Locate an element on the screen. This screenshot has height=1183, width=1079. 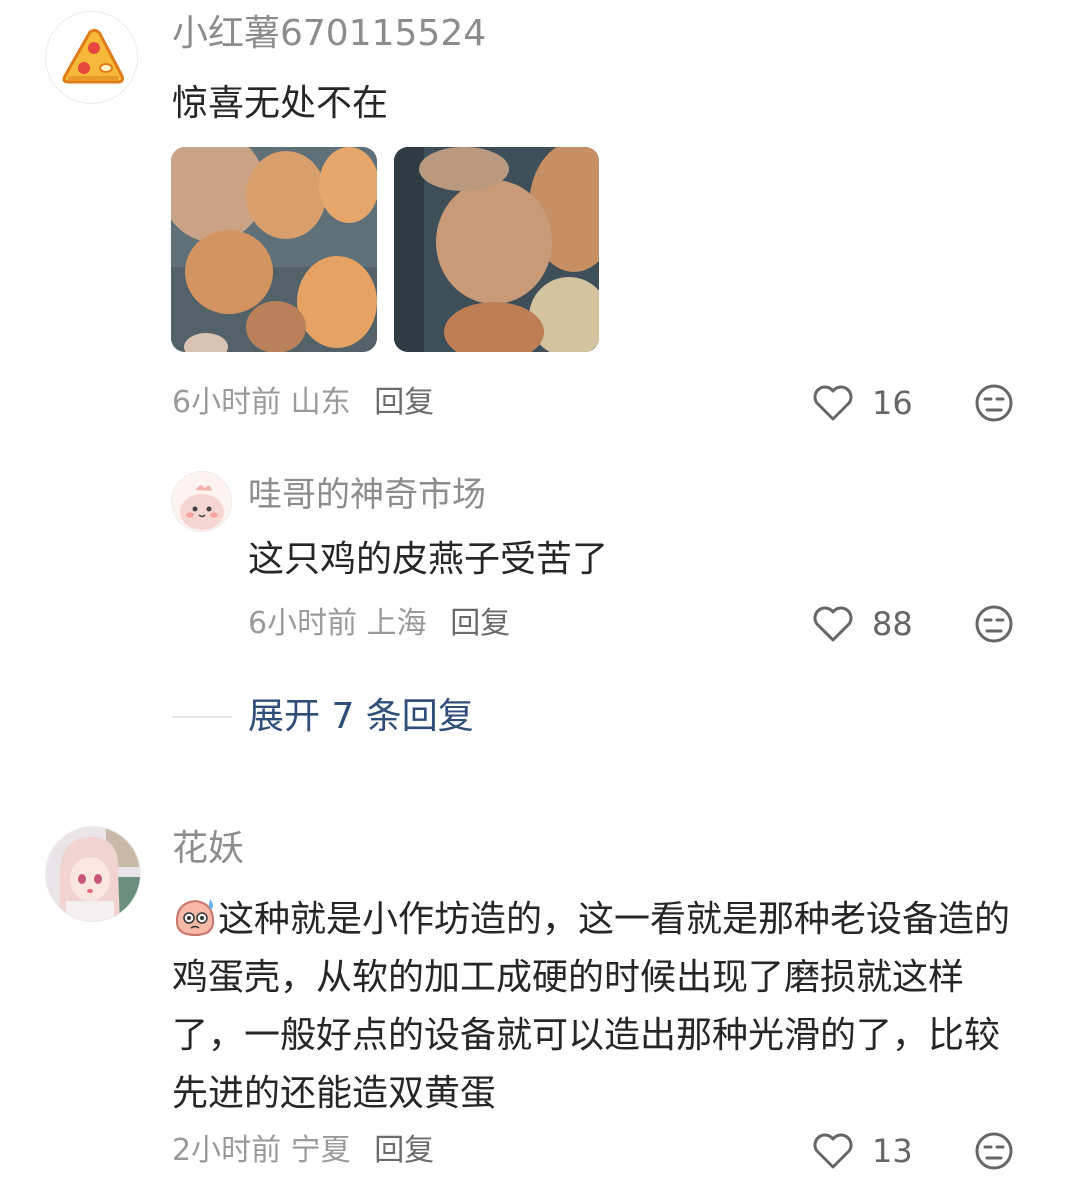
reply-username: 哇哥的神奇市场 is located at coordinates (367, 495).